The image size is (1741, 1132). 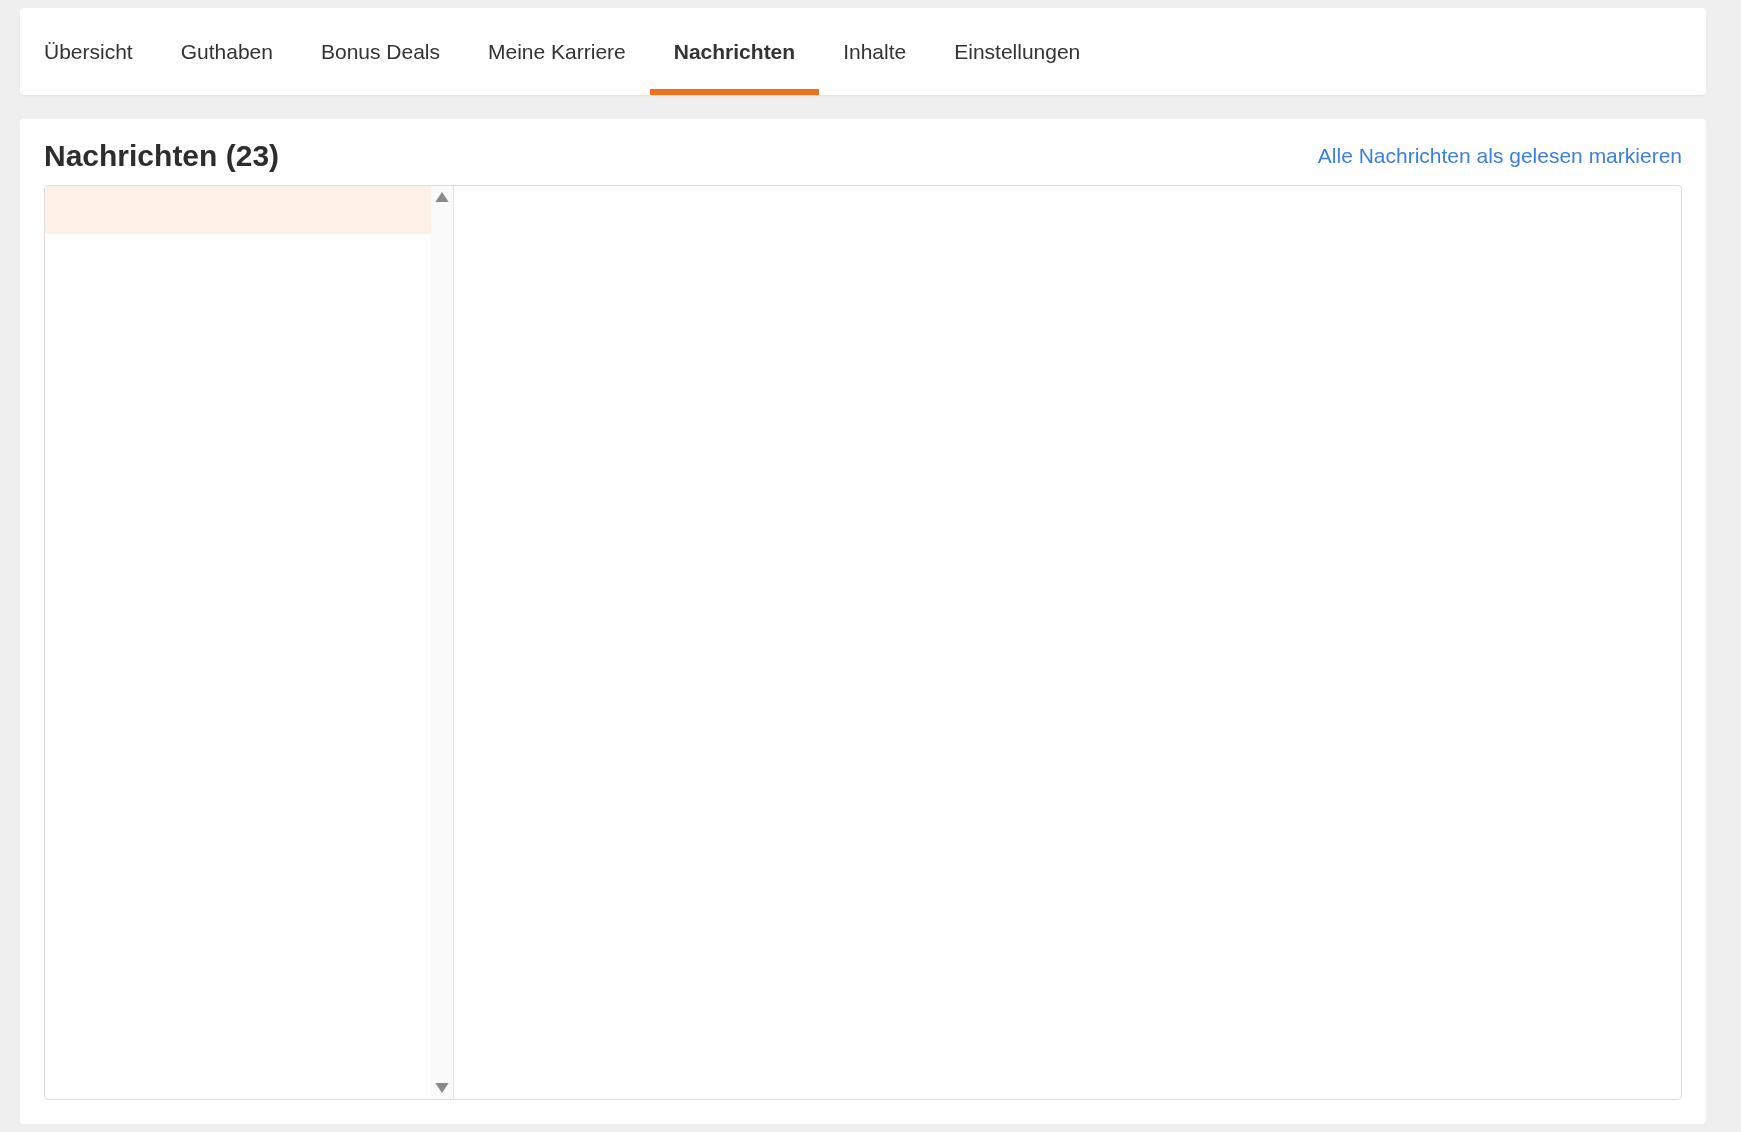 I want to click on tab: Übersicht, so click(x=98, y=51).